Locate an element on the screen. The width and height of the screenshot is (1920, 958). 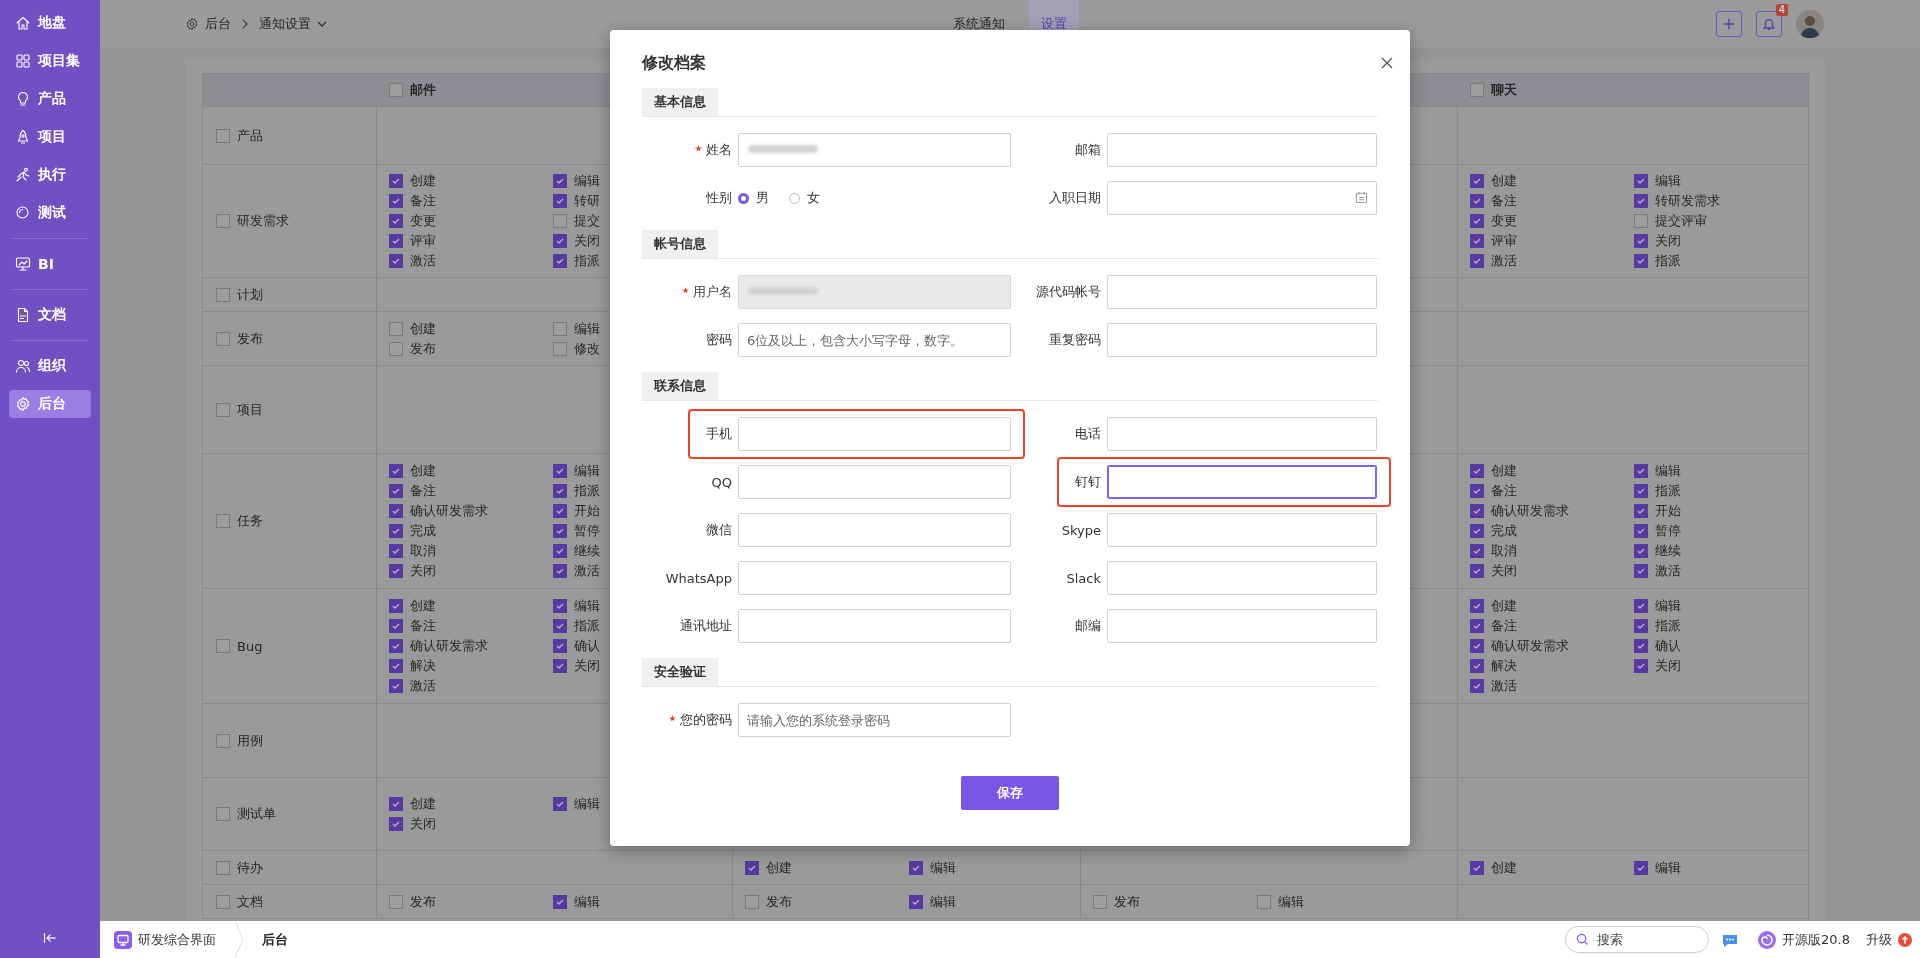
upgrade-link: 升级 is located at coordinates (1879, 939).